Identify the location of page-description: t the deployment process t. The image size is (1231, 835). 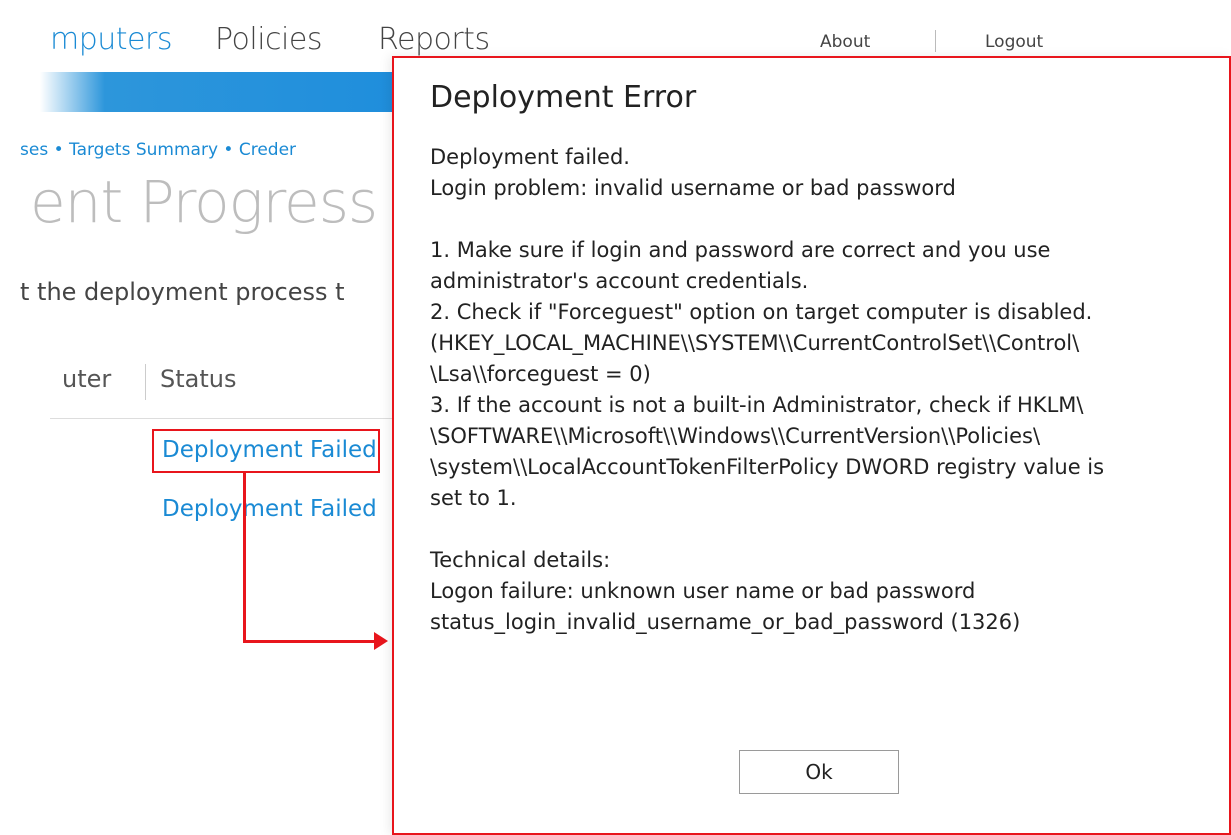
(182, 292).